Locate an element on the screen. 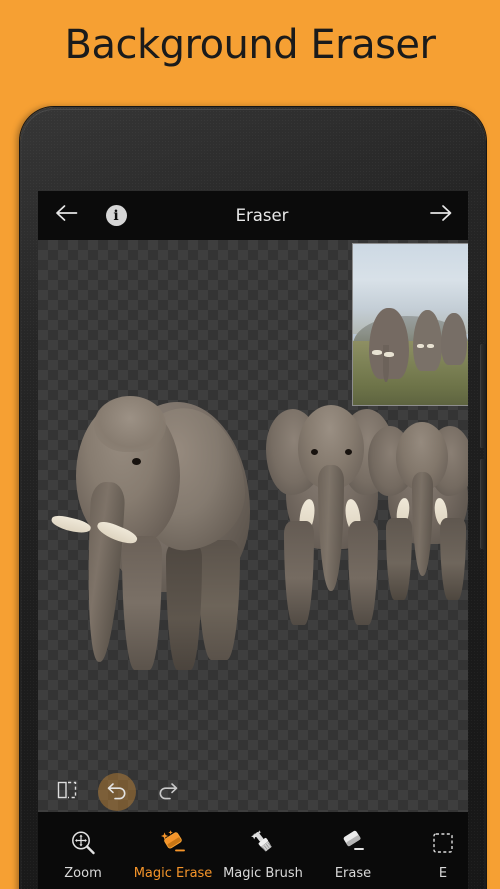  eraser-icon is located at coordinates (353, 841).